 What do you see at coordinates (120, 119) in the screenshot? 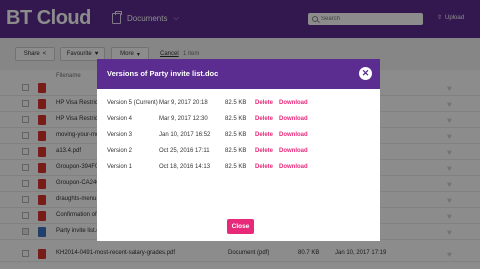
I see `version-name: Version 4` at bounding box center [120, 119].